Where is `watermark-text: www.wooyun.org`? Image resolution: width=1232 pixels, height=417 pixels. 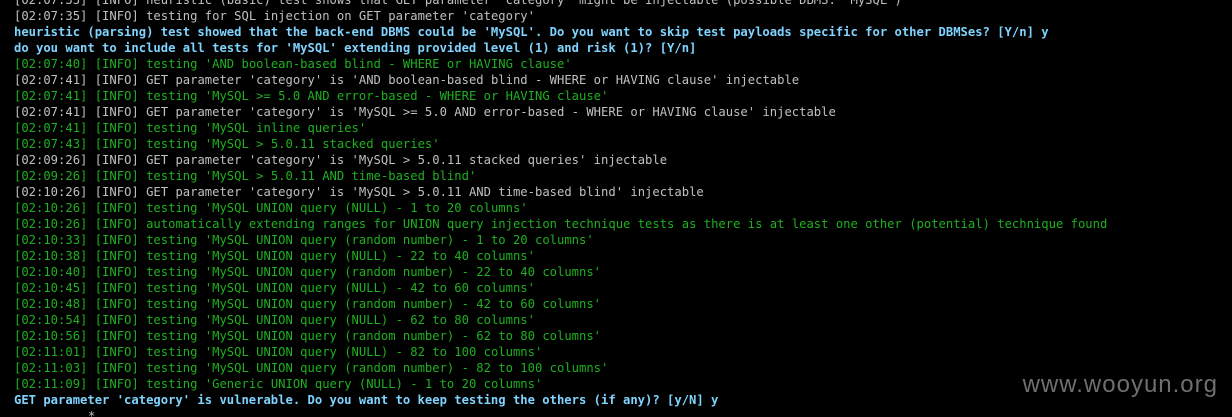
watermark-text: www.wooyun.org is located at coordinates (1120, 384).